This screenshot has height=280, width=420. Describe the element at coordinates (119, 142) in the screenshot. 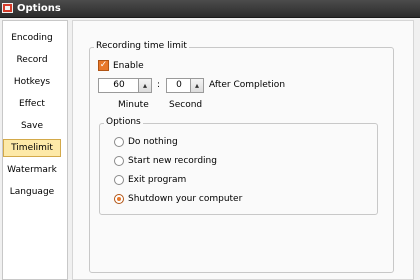

I see `do-nothing-radio` at that location.